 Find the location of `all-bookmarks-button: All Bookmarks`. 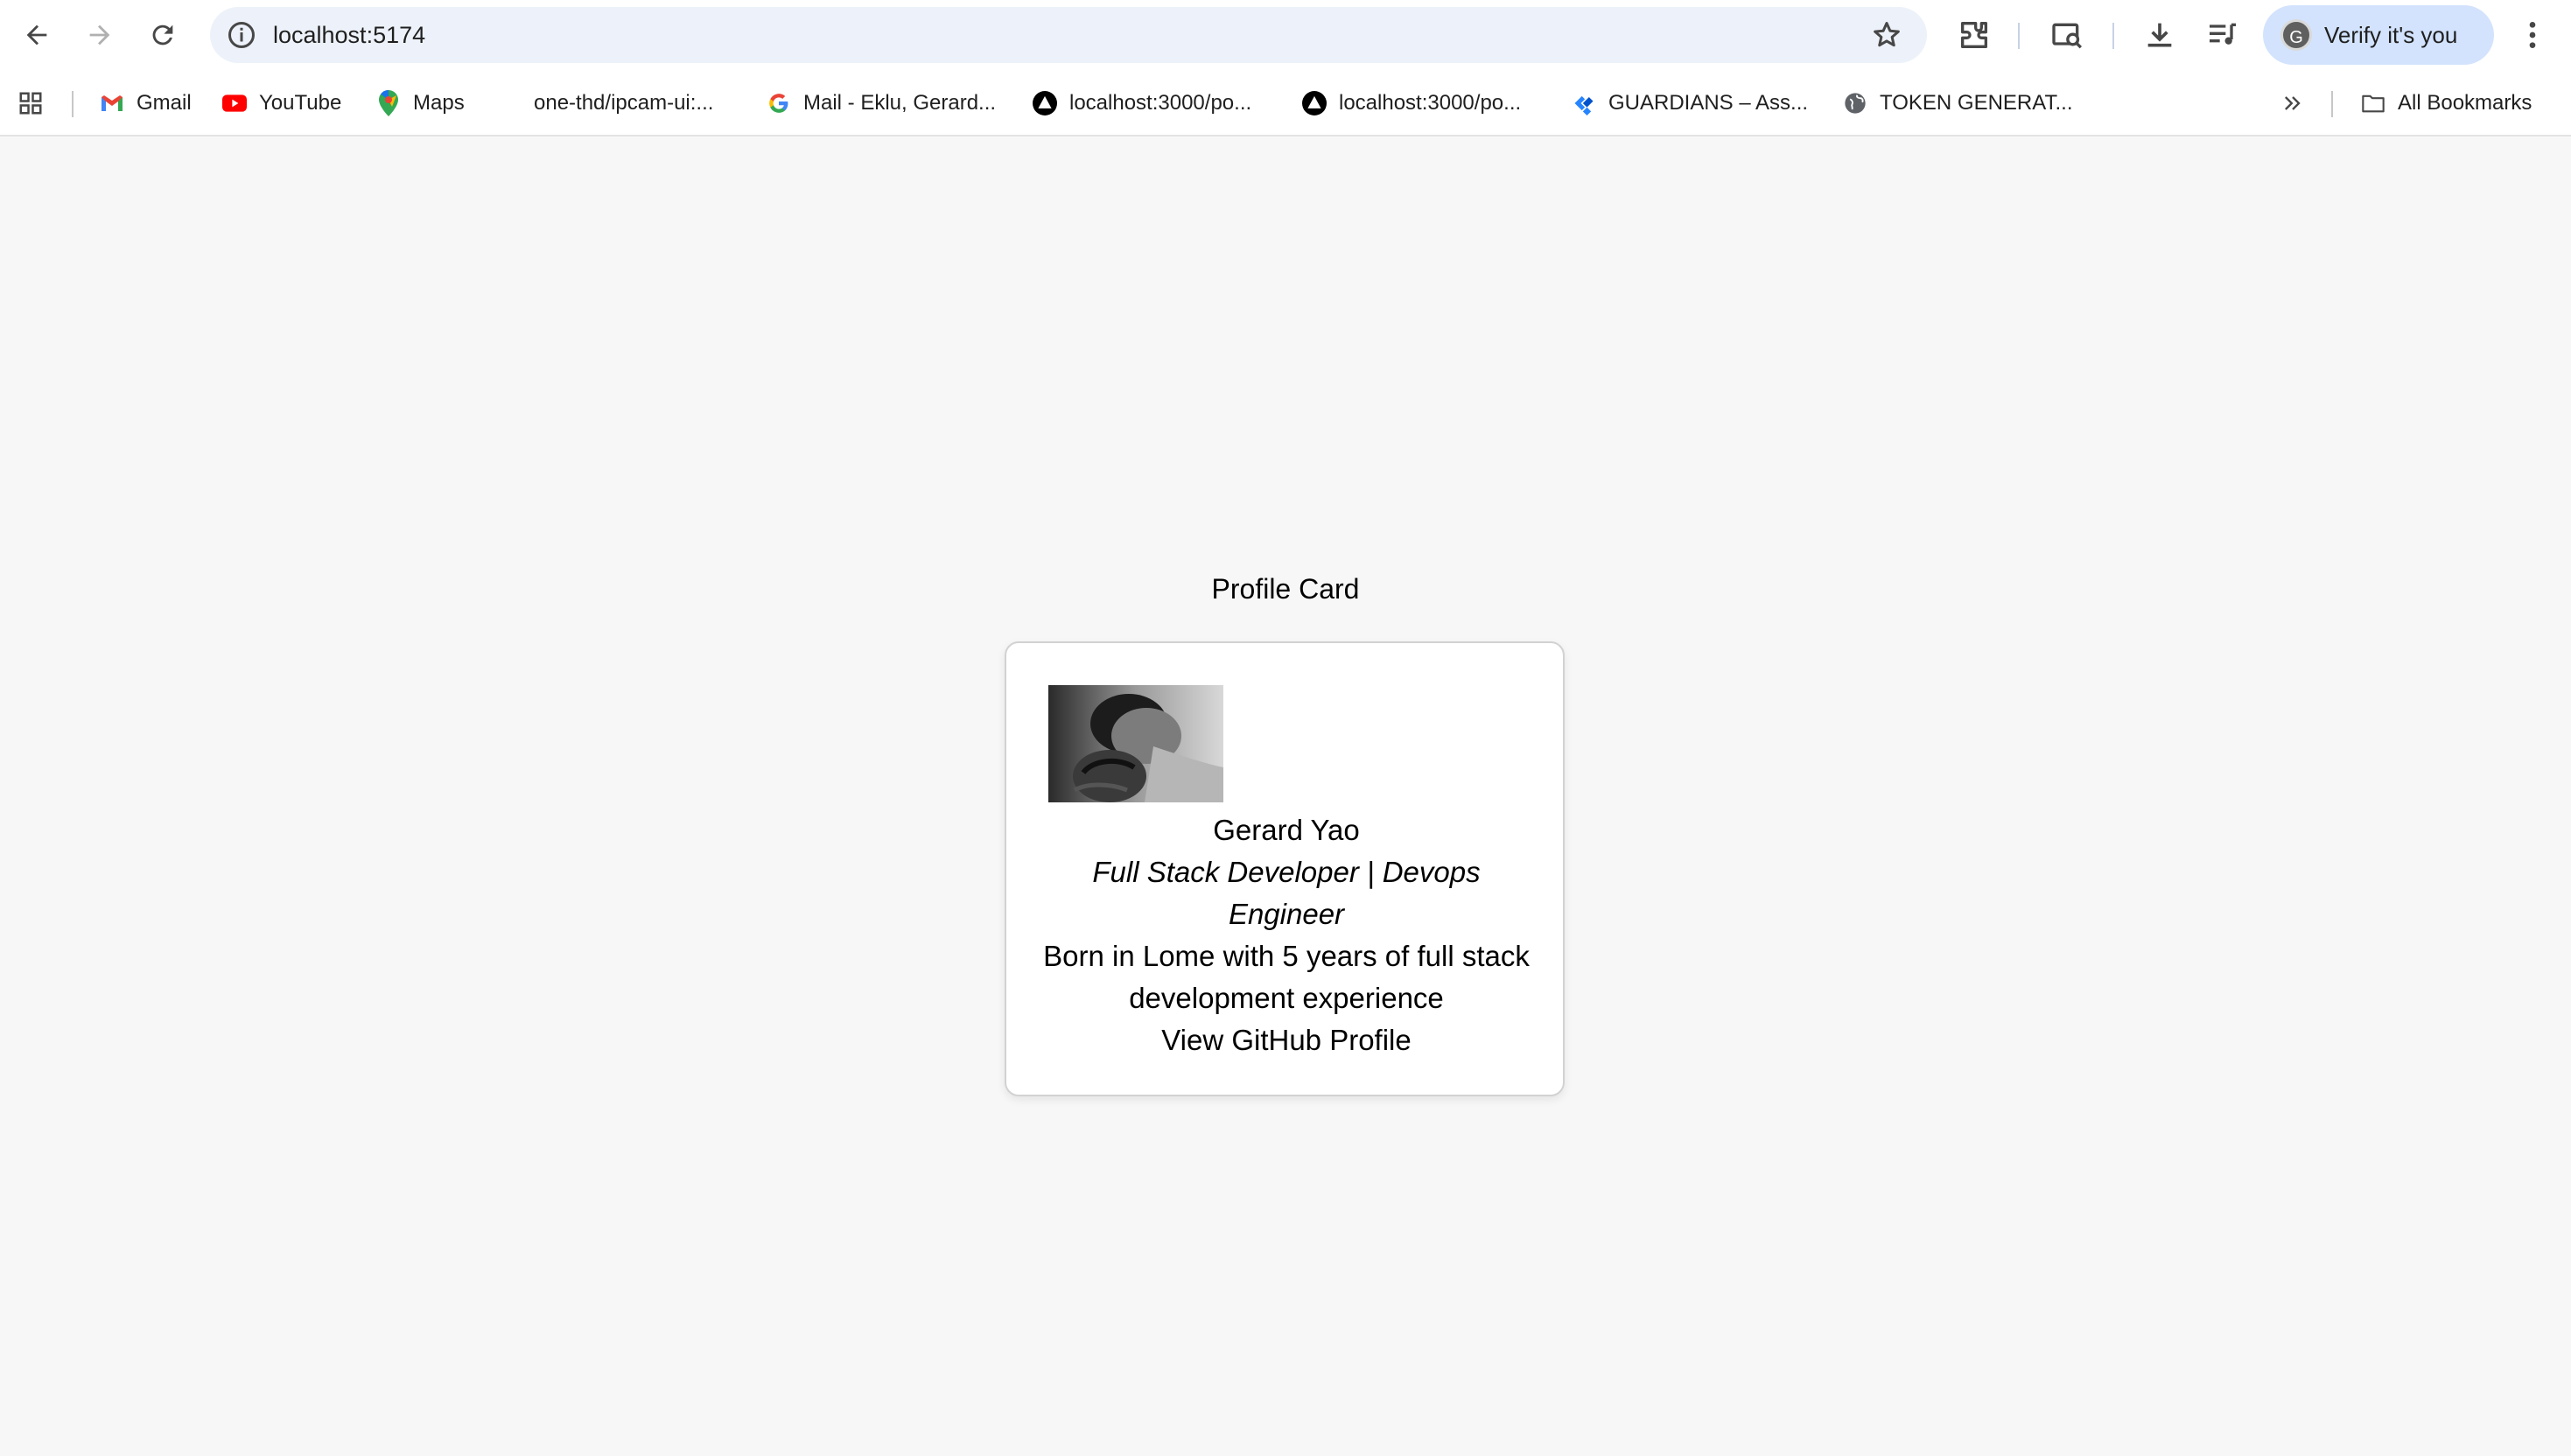

all-bookmarks-button: All Bookmarks is located at coordinates (2446, 103).